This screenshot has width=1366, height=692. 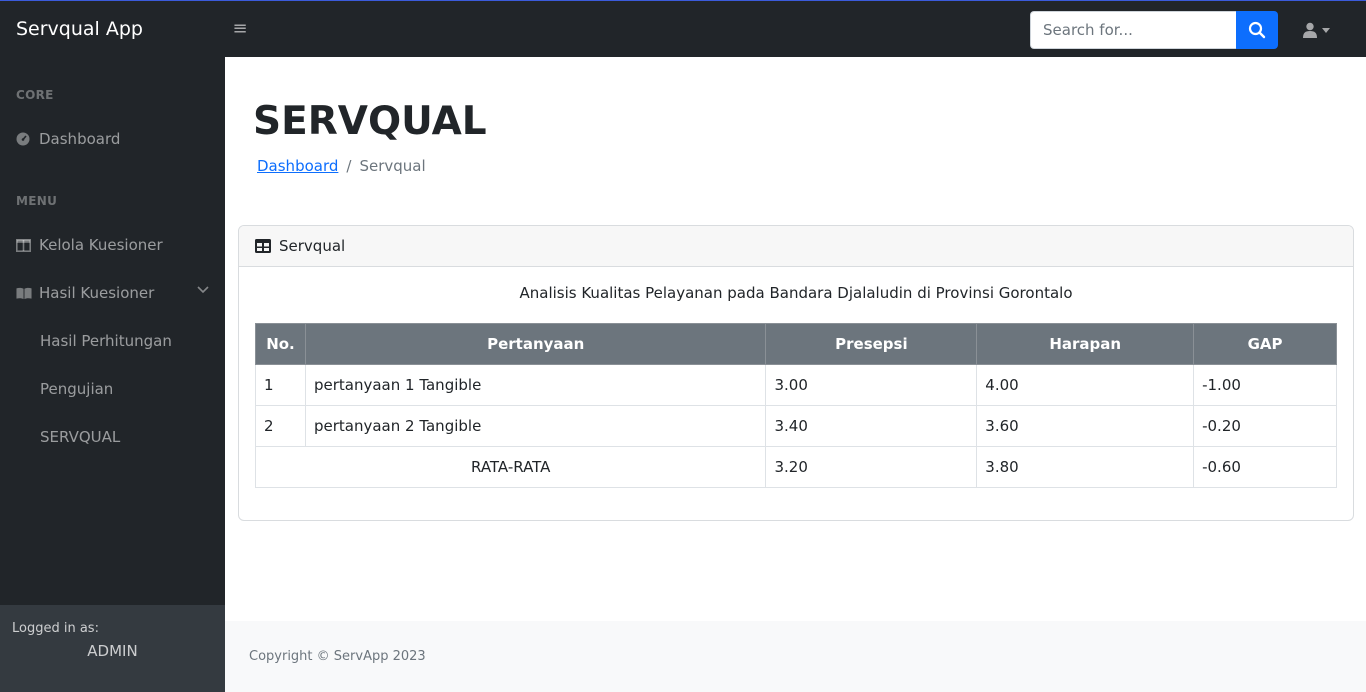 What do you see at coordinates (24, 245) in the screenshot?
I see `columns-icon` at bounding box center [24, 245].